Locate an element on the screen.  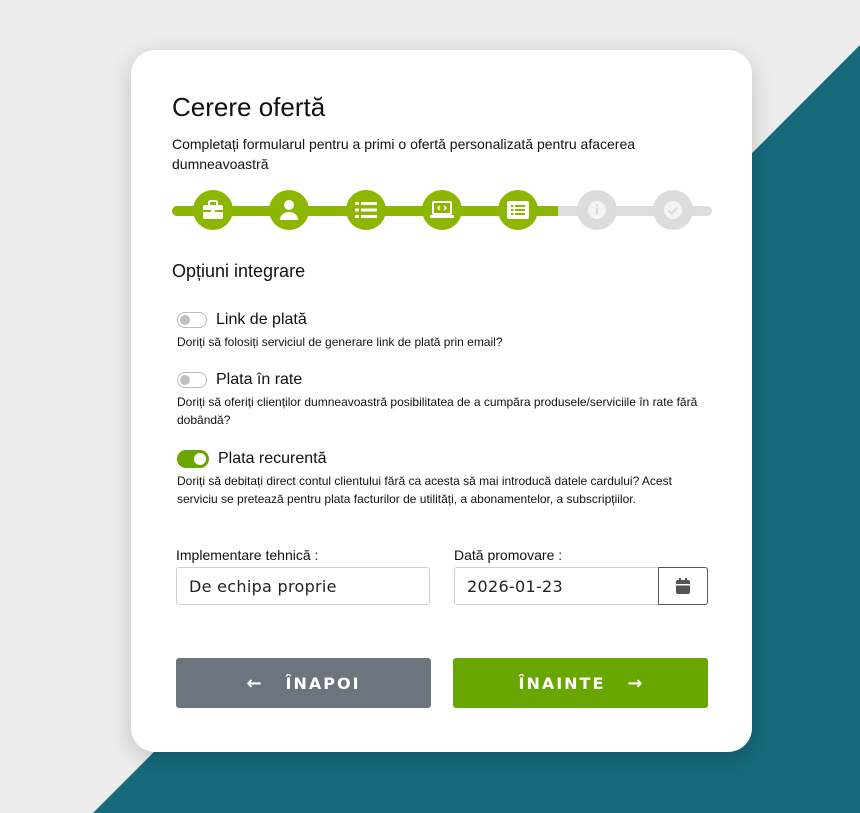
section-title: Opțiuni integrare is located at coordinates (239, 271).